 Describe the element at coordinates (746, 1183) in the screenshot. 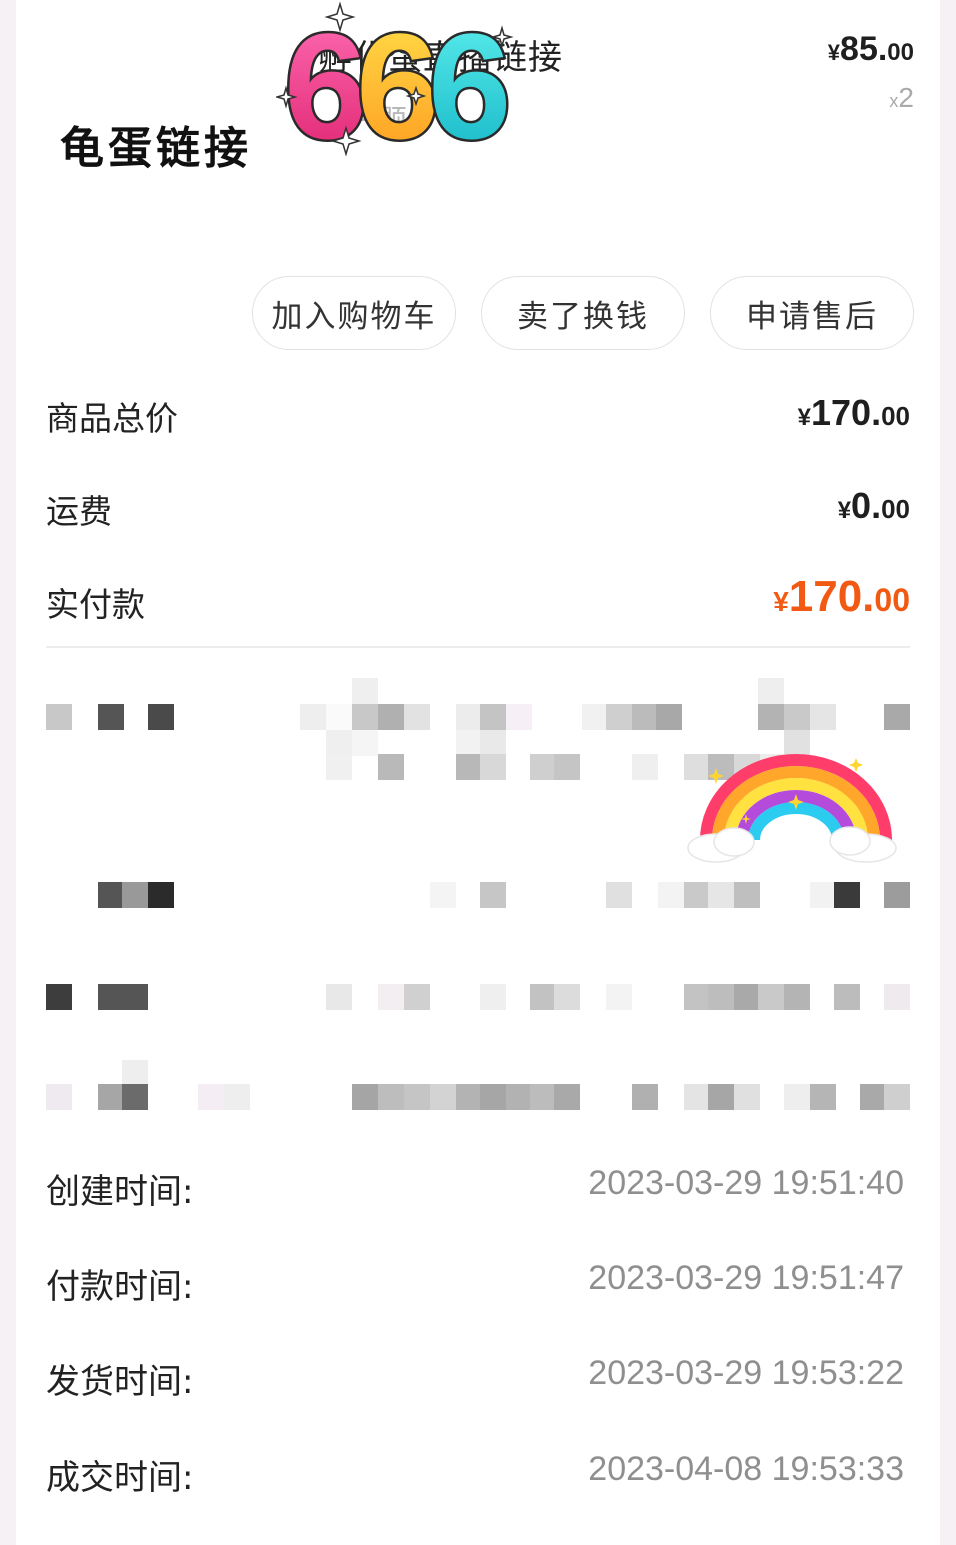

I see `created-time-value: 2023-03-29 19:51:40` at that location.